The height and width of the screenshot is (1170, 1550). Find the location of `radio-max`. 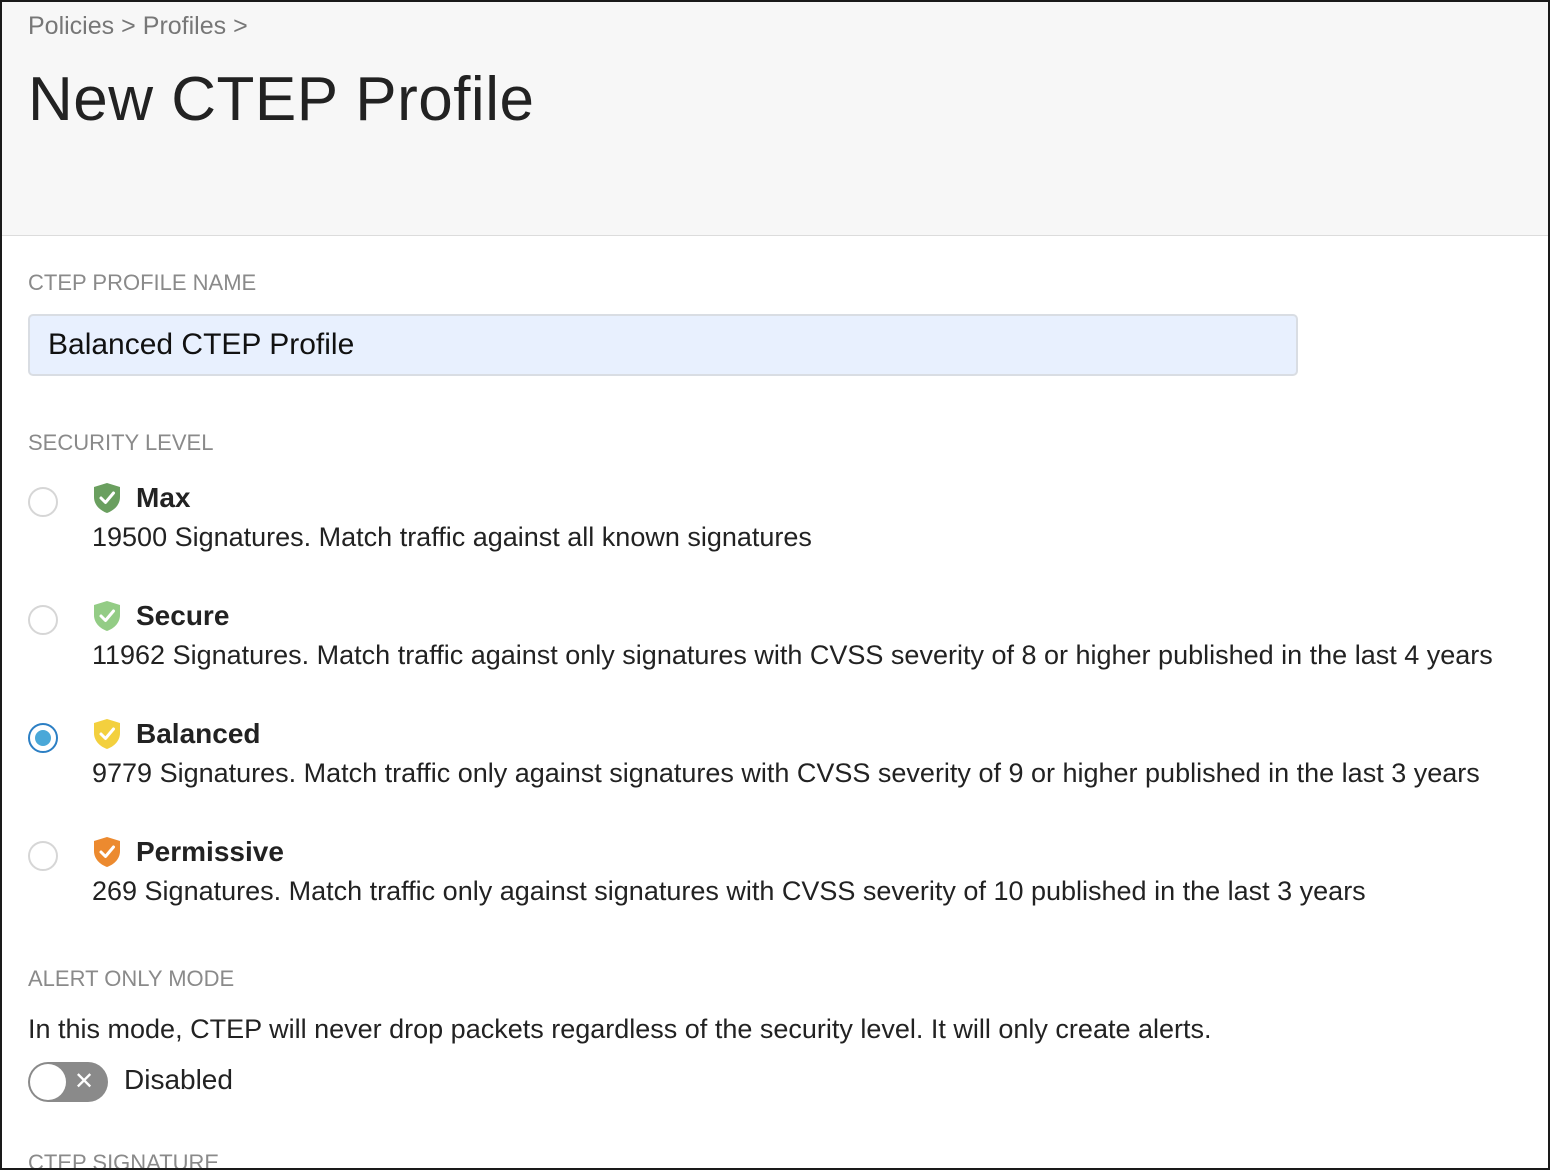

radio-max is located at coordinates (43, 502).